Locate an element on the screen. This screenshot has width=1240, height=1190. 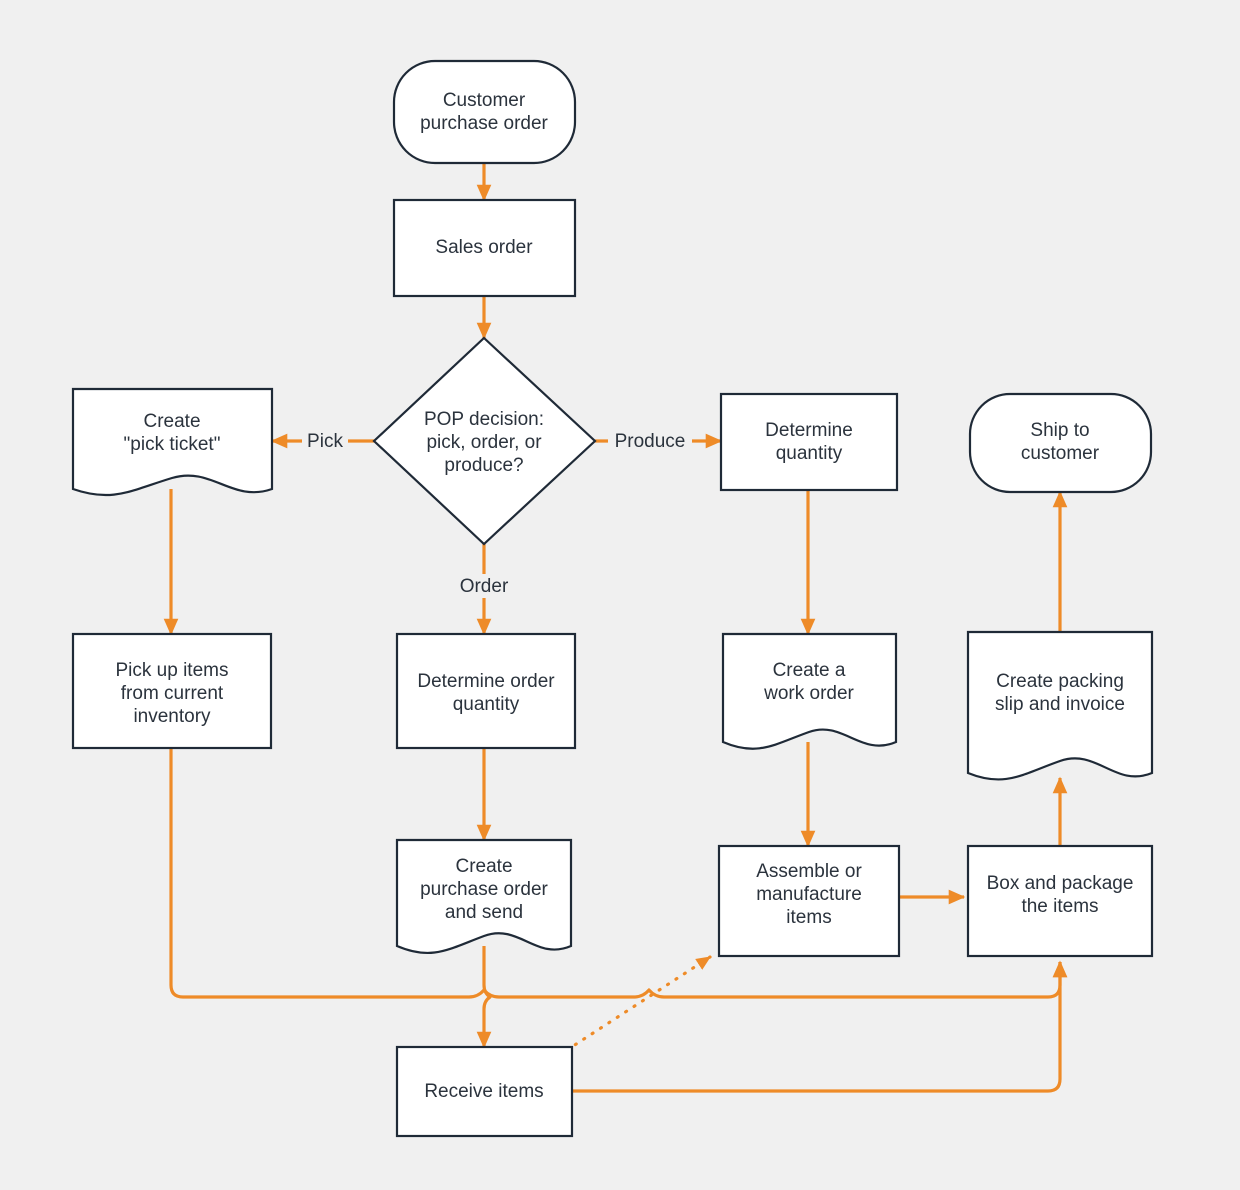
node-customer-purchase-order: Customer purchase order is located at coordinates (484, 112).